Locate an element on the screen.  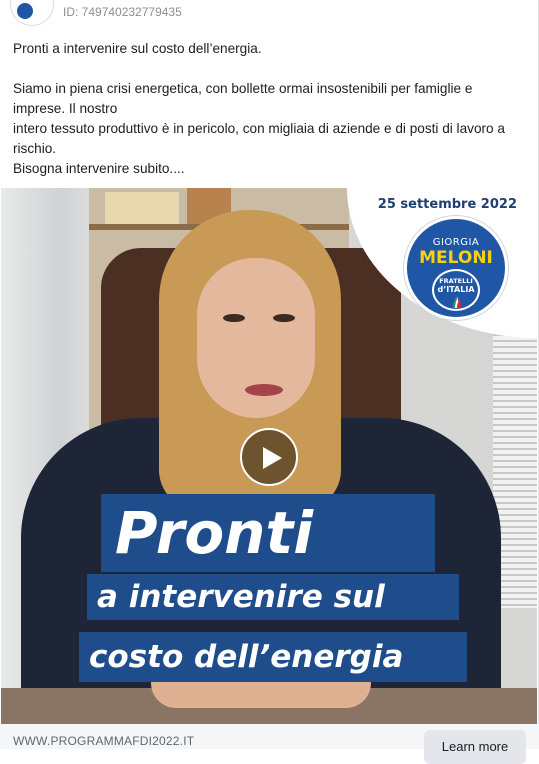
ad-header: ID: 749740232779435 is located at coordinates (269, 14).